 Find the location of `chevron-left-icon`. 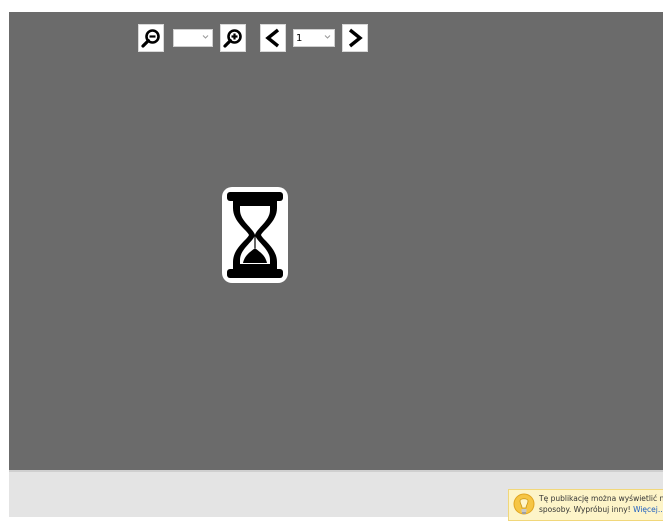

chevron-left-icon is located at coordinates (272, 38).